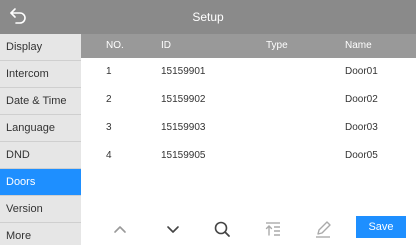 The width and height of the screenshot is (416, 245). What do you see at coordinates (248, 46) in the screenshot?
I see `table-header: NO. ID Type Name` at bounding box center [248, 46].